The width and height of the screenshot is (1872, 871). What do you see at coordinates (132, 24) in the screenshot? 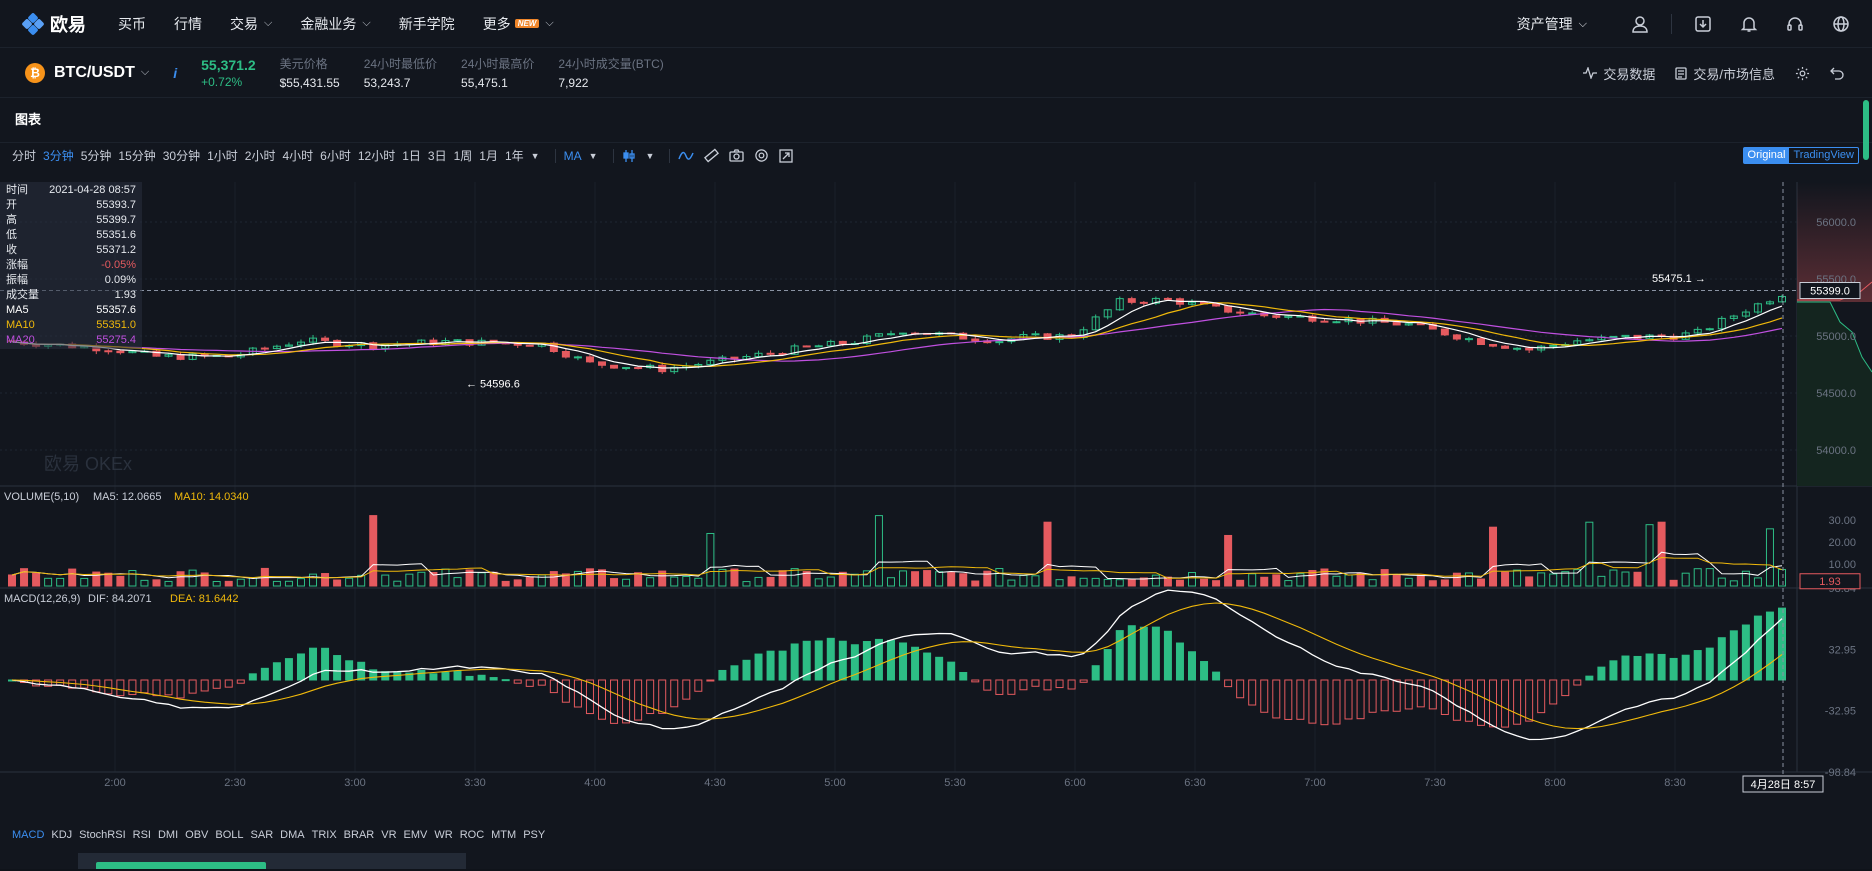
I see `nav-item-0: 买币` at bounding box center [132, 24].